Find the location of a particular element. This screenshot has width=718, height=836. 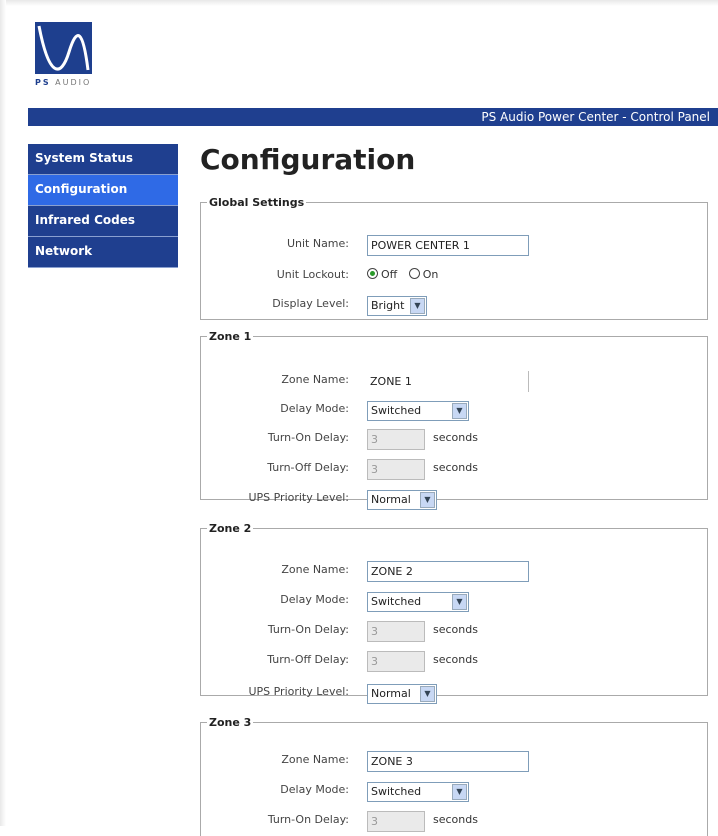

zone-2-delay-mode-select: Switched ▼ is located at coordinates (418, 602).